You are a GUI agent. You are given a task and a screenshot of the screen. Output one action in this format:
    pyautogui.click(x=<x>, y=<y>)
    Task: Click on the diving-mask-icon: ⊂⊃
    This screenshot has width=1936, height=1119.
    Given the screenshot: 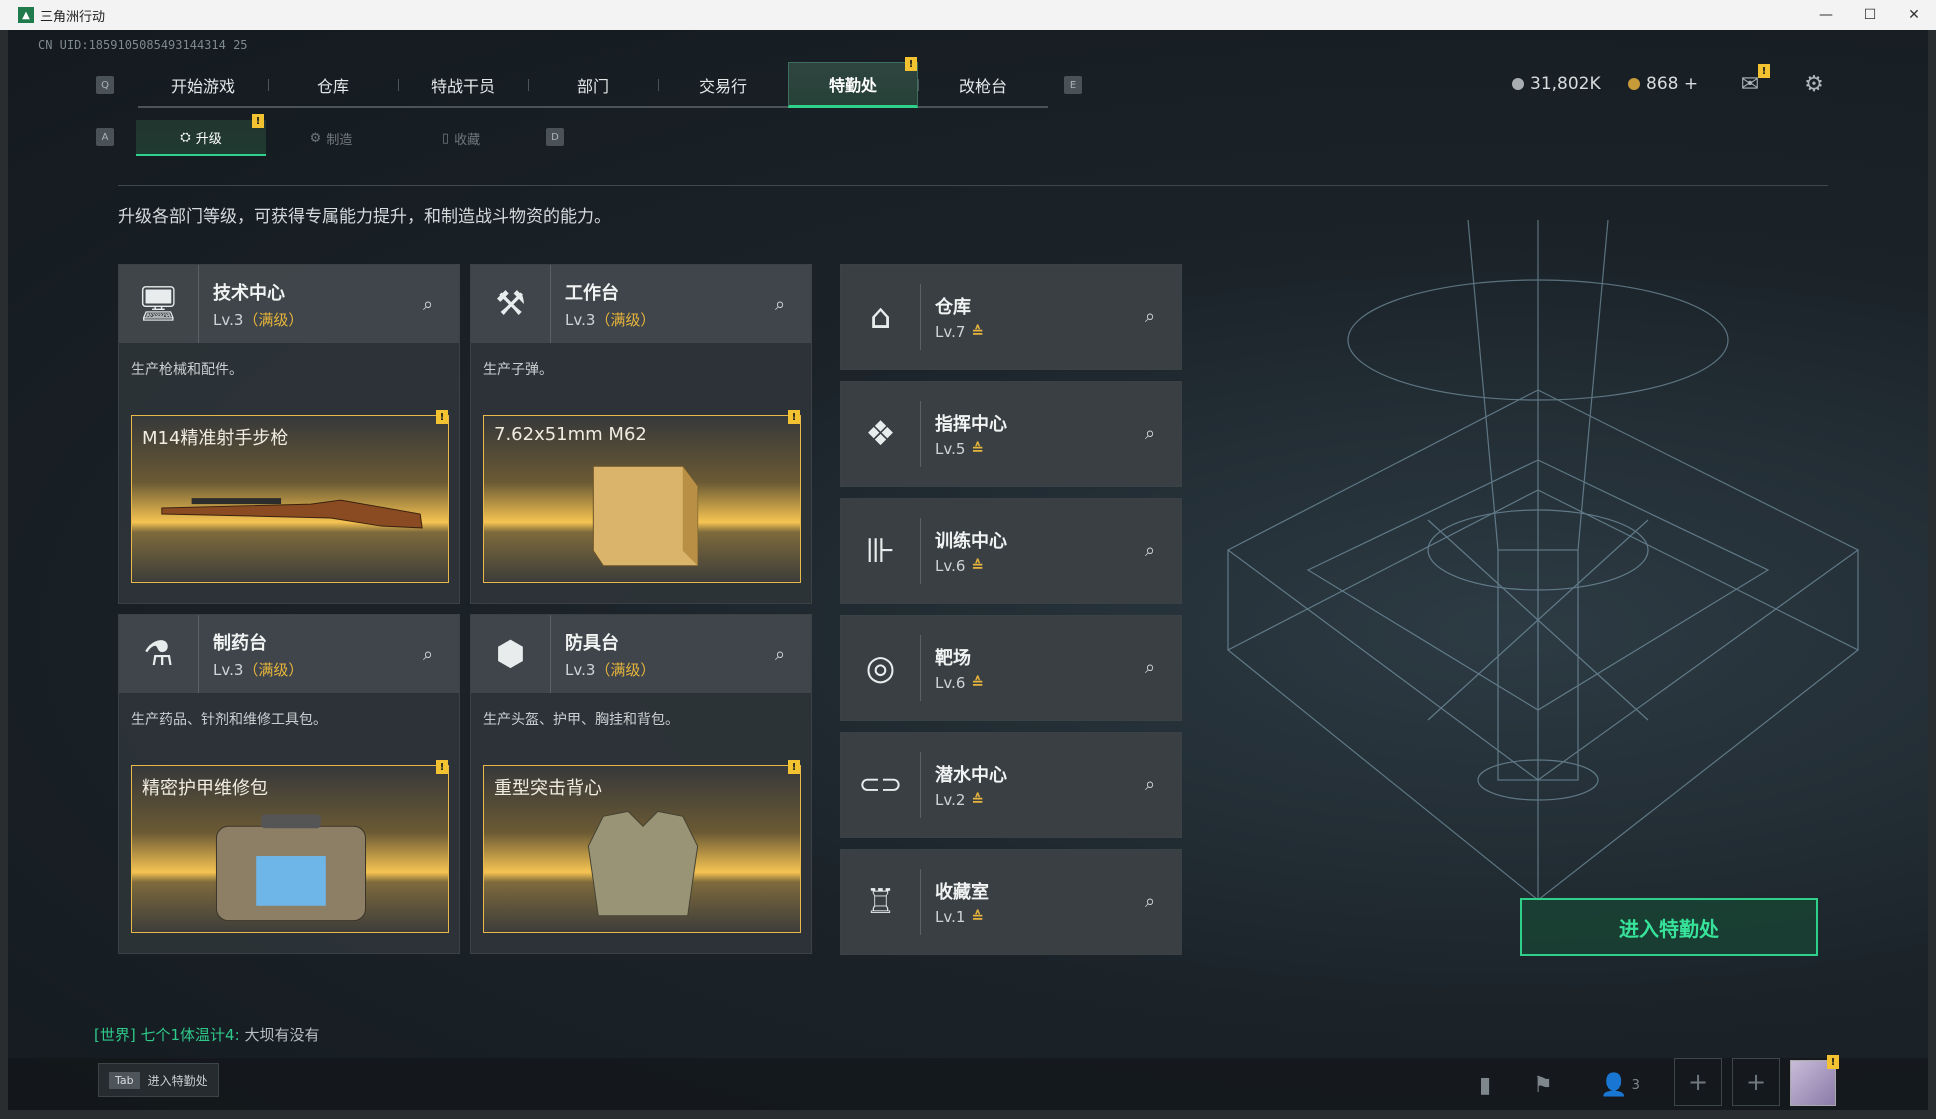 What is the action you would take?
    pyautogui.click(x=881, y=785)
    